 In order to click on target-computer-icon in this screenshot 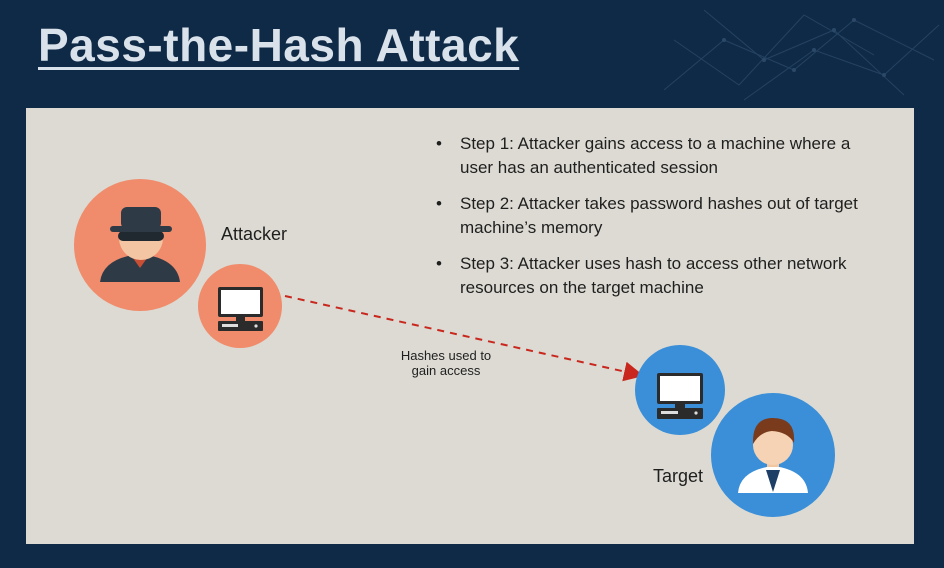, I will do `click(680, 390)`.